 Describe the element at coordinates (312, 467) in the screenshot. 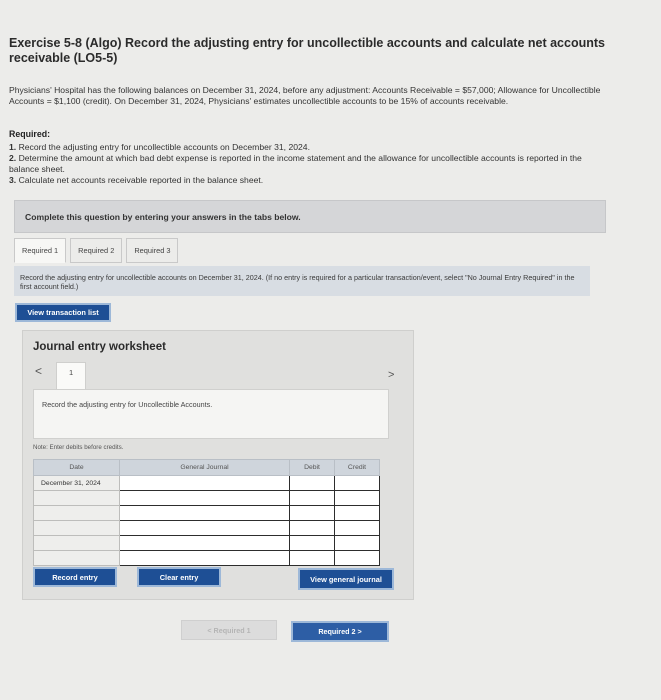

I see `column-debit: Debit` at that location.